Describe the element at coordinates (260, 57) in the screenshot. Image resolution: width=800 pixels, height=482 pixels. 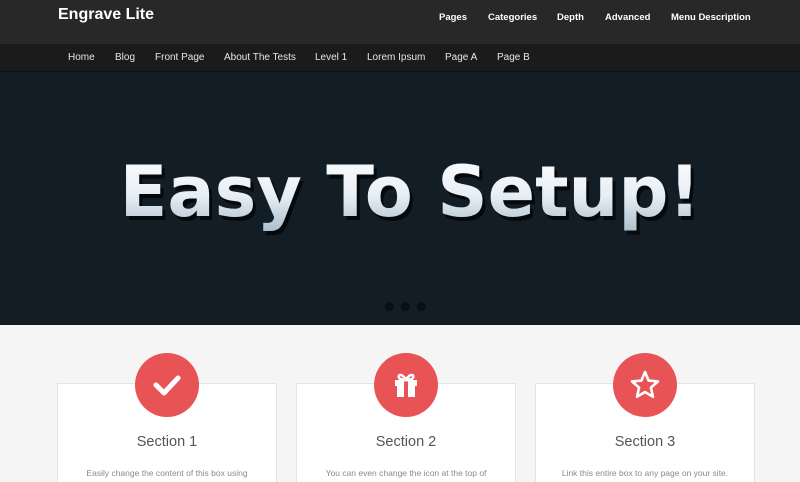
I see `subnav-item-about-the-tests: About The Tests` at that location.